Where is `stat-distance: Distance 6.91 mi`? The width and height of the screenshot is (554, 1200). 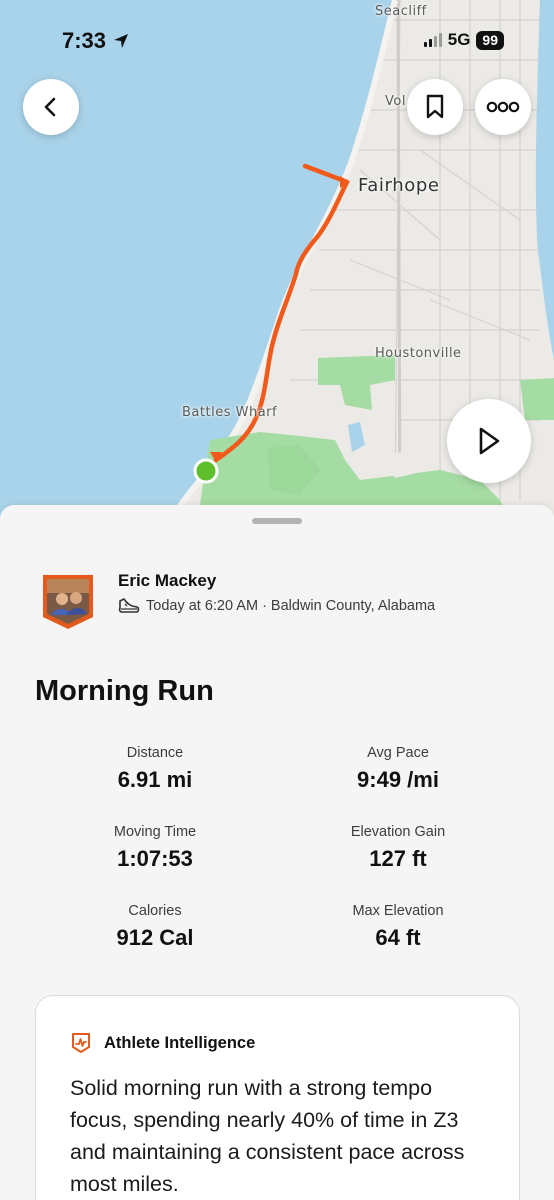
stat-distance: Distance 6.91 mi is located at coordinates (155, 769).